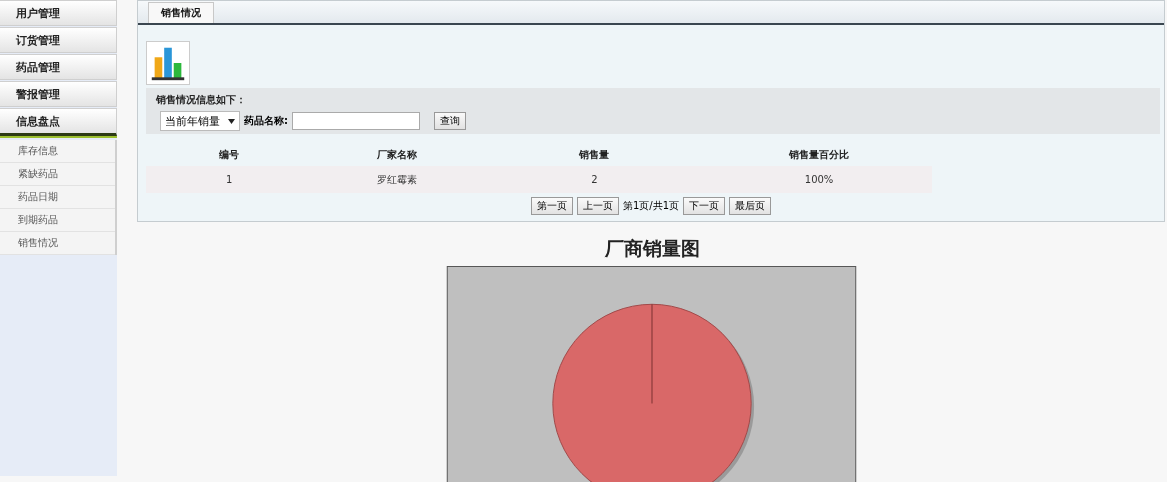 This screenshot has height=482, width=1167. I want to click on bar-chart-icon, so click(168, 63).